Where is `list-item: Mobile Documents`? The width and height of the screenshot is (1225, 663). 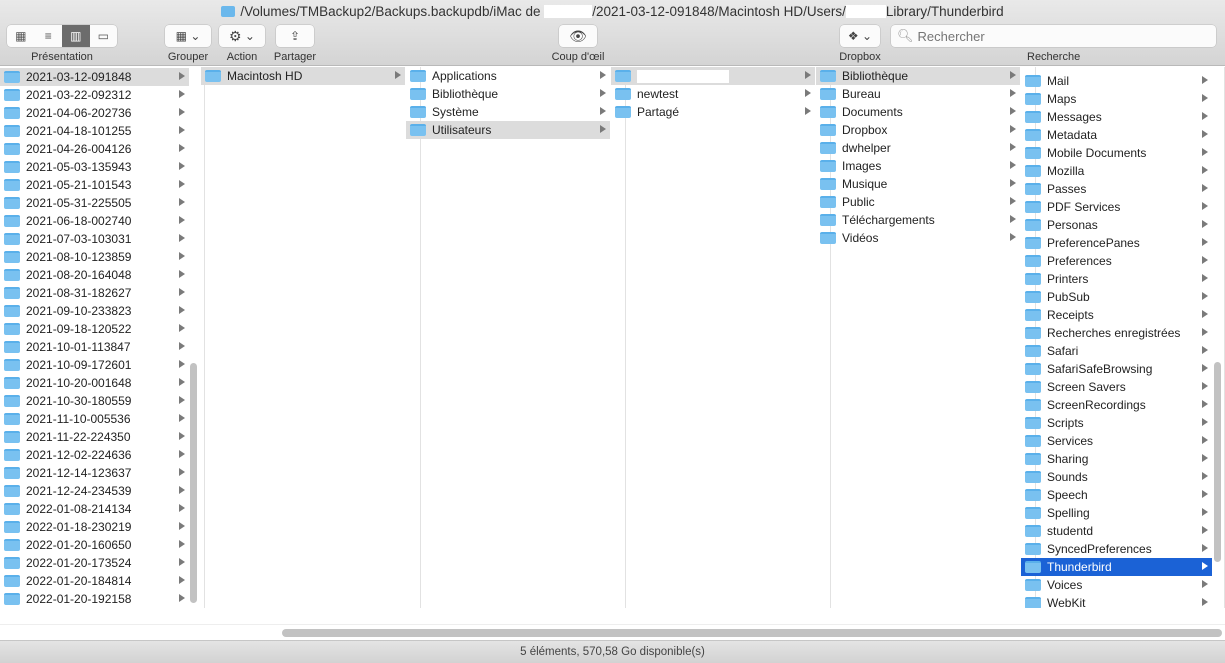
list-item: Mobile Documents is located at coordinates (1116, 153).